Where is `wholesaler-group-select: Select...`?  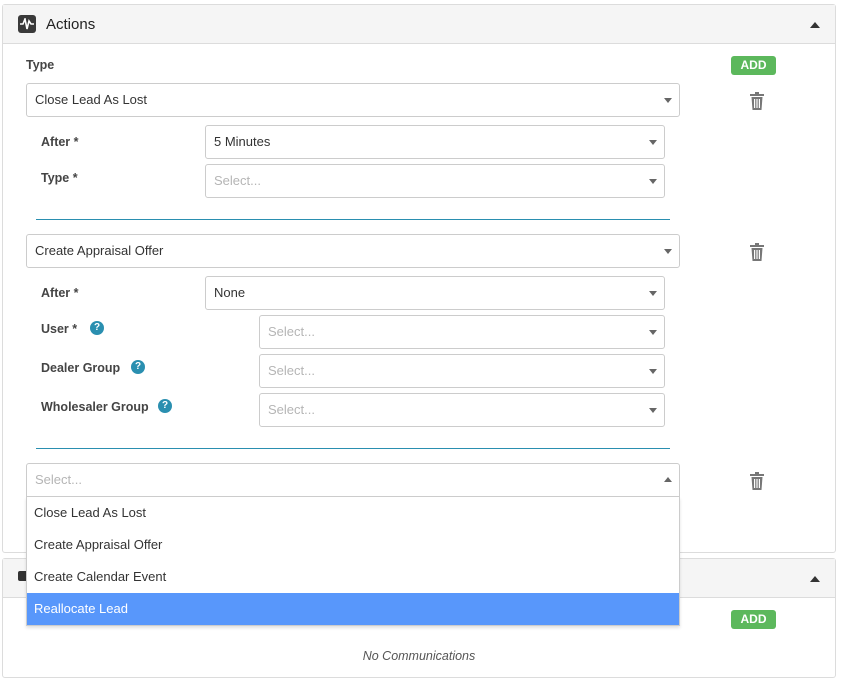
wholesaler-group-select: Select... is located at coordinates (462, 410).